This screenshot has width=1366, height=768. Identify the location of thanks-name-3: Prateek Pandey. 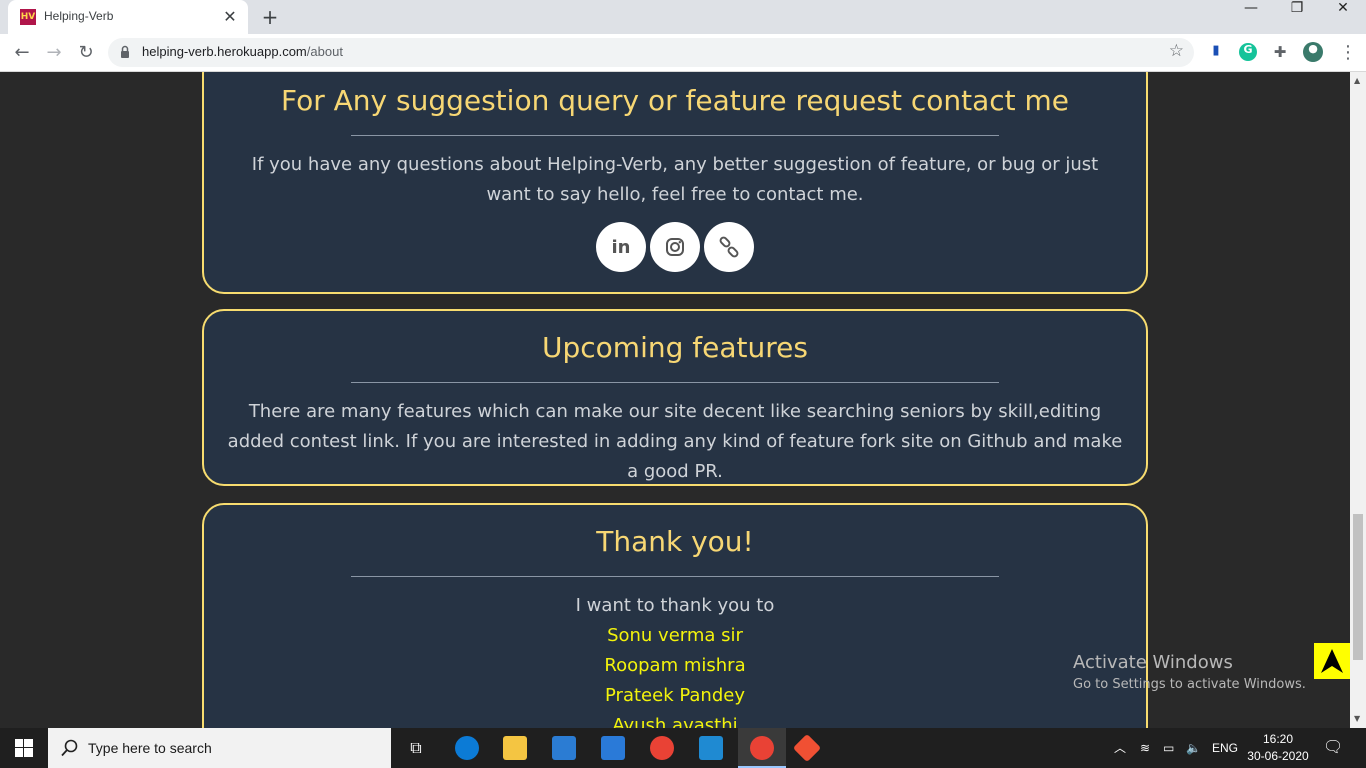
(675, 695).